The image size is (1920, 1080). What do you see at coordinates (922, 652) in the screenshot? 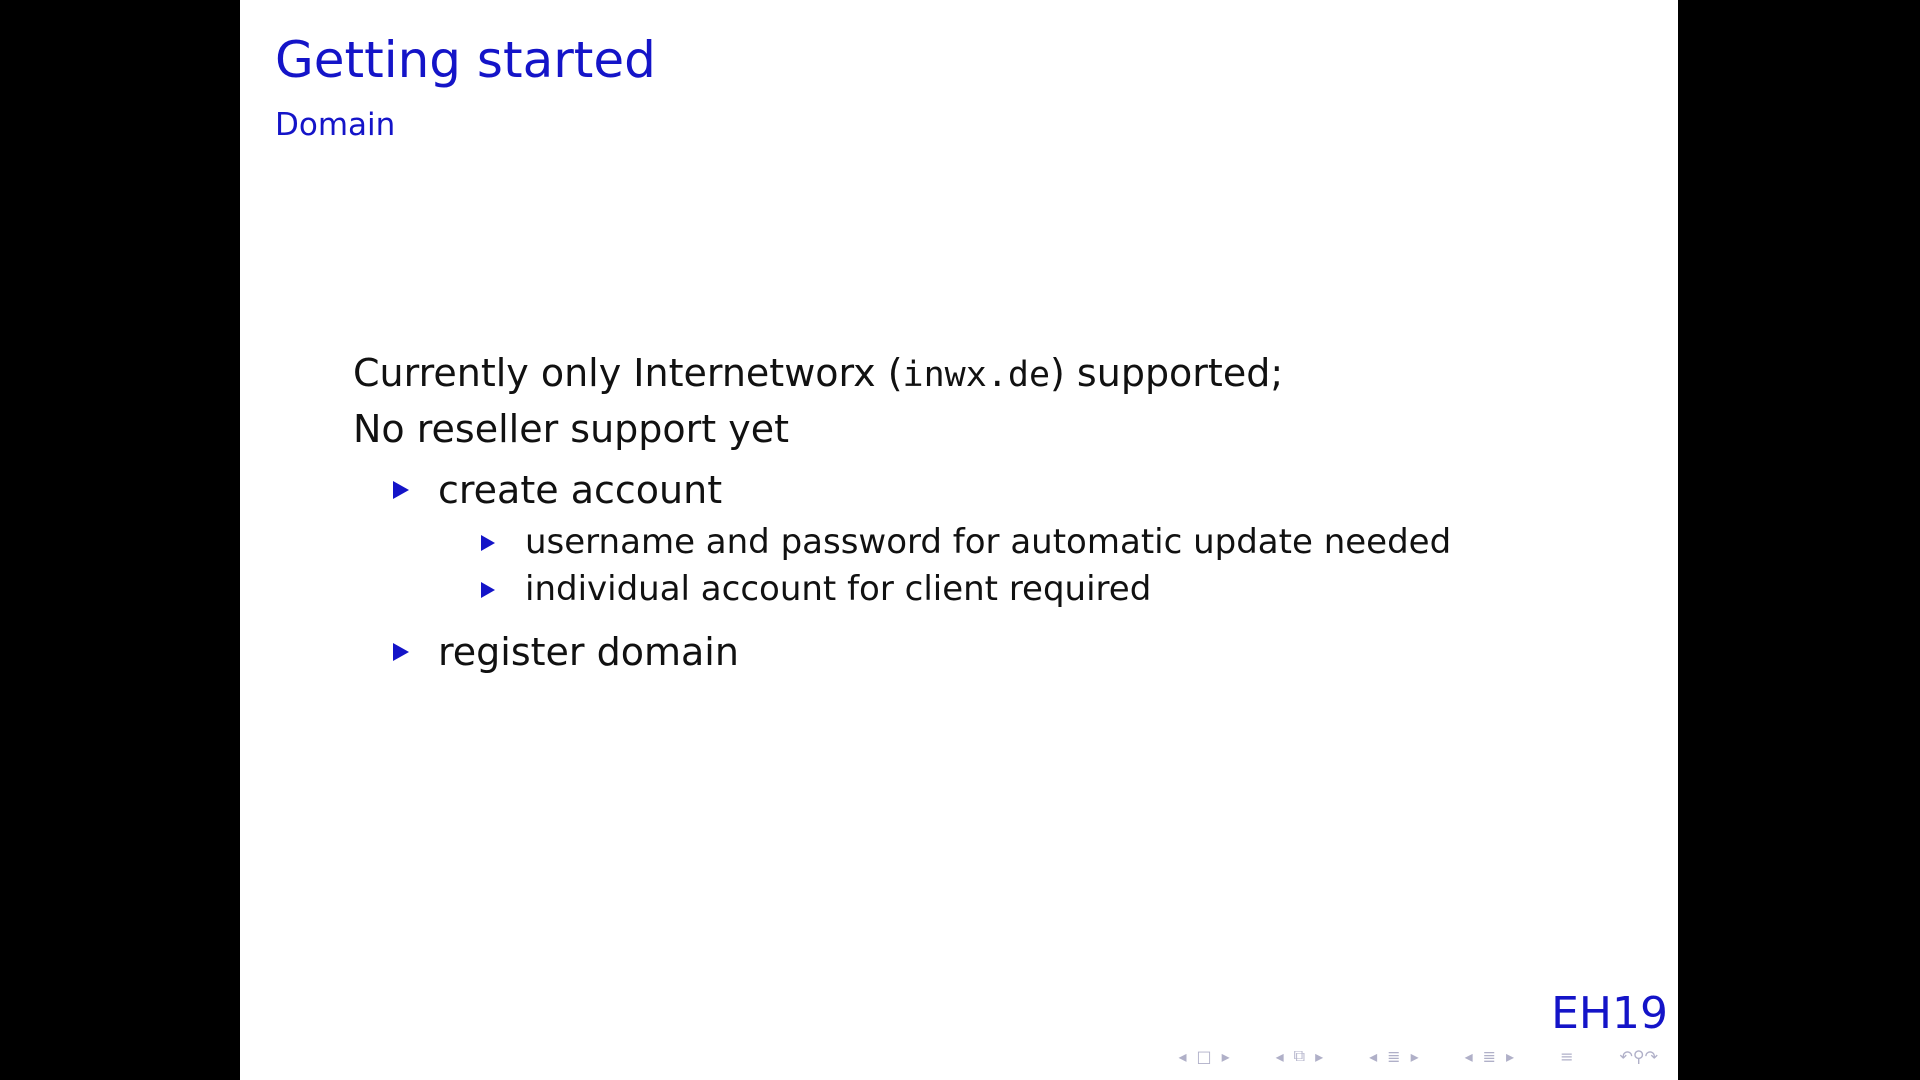
I see `list-item: register domain` at bounding box center [922, 652].